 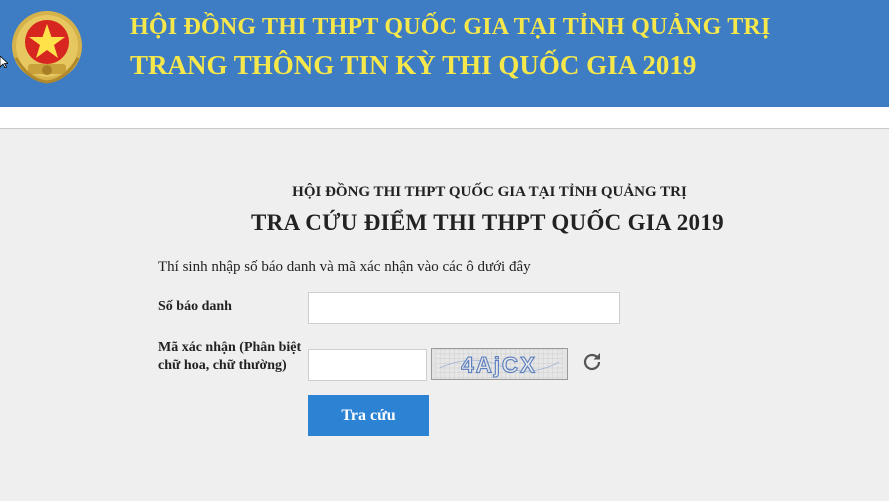 What do you see at coordinates (4, 62) in the screenshot?
I see `mouse-cursor-icon` at bounding box center [4, 62].